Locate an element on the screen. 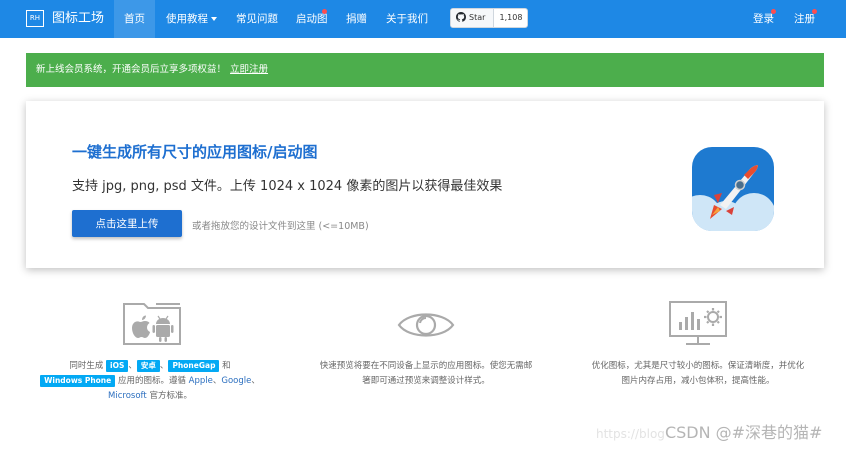 The image size is (846, 449). membership-alert: 新上线会员系统，开通会员后立享多项权益！ 立即注册 is located at coordinates (425, 70).